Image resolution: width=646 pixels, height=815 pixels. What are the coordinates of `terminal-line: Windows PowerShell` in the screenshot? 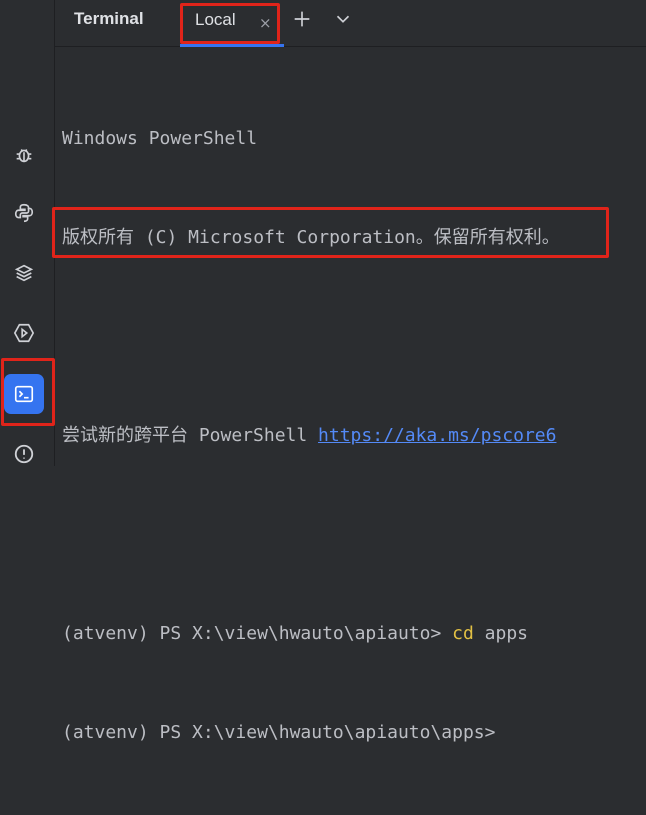 It's located at (160, 138).